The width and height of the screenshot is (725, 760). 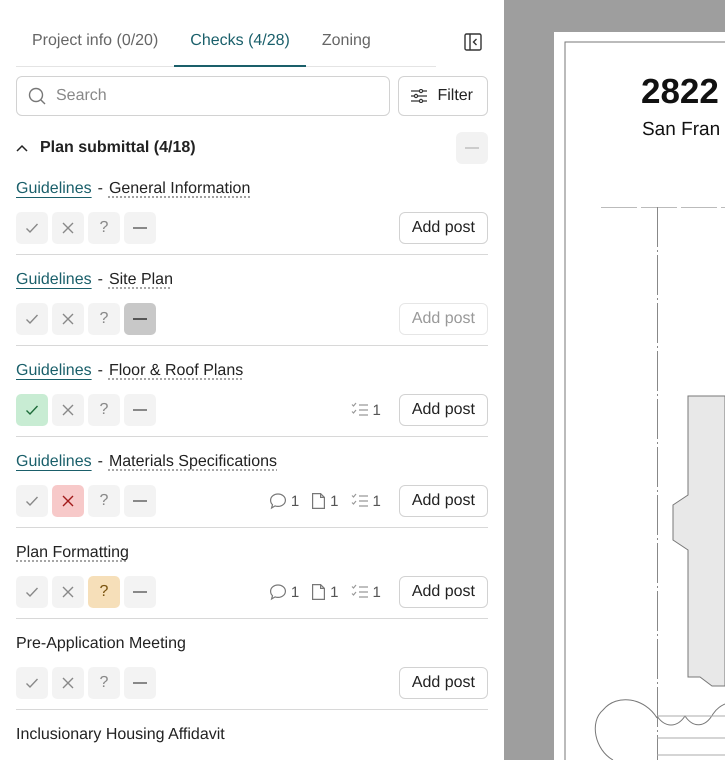 I want to click on chevron-icon, so click(x=22, y=148).